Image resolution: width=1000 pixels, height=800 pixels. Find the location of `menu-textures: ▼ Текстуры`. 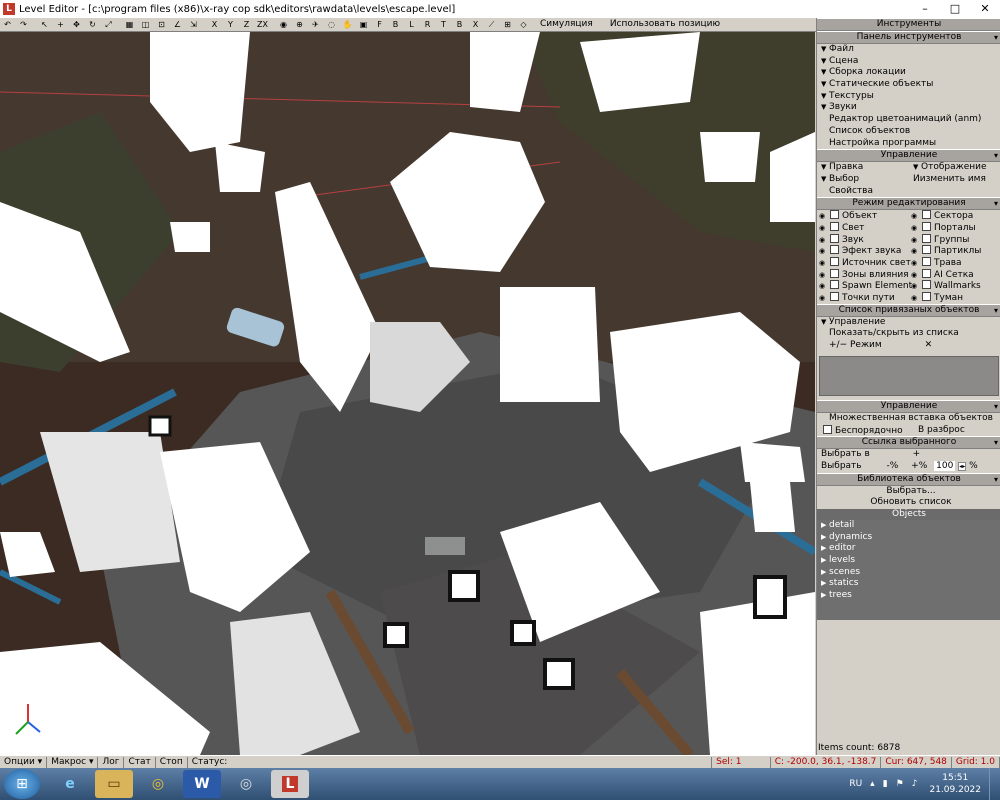

menu-textures: ▼ Текстуры is located at coordinates (908, 97).